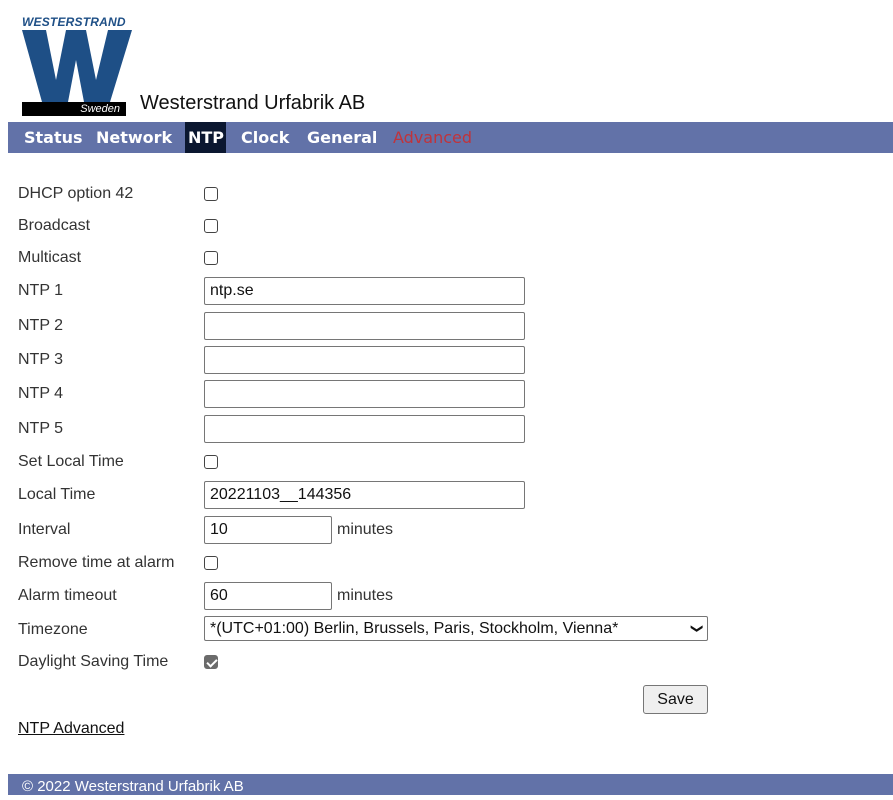  What do you see at coordinates (41, 428) in the screenshot?
I see `ntp5-label: NTP 5` at bounding box center [41, 428].